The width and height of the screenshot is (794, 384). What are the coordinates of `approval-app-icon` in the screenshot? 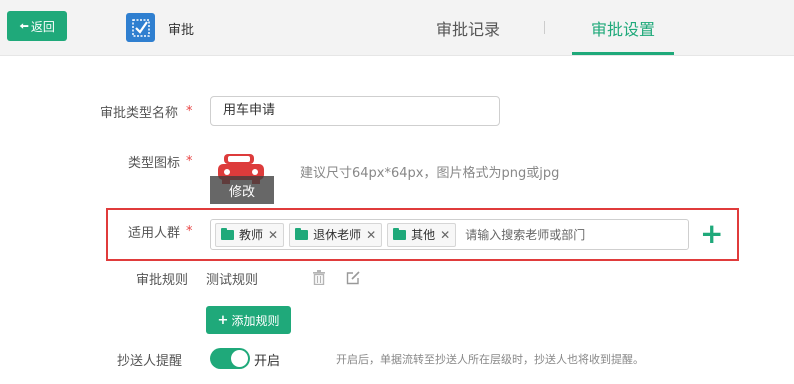 It's located at (140, 27).